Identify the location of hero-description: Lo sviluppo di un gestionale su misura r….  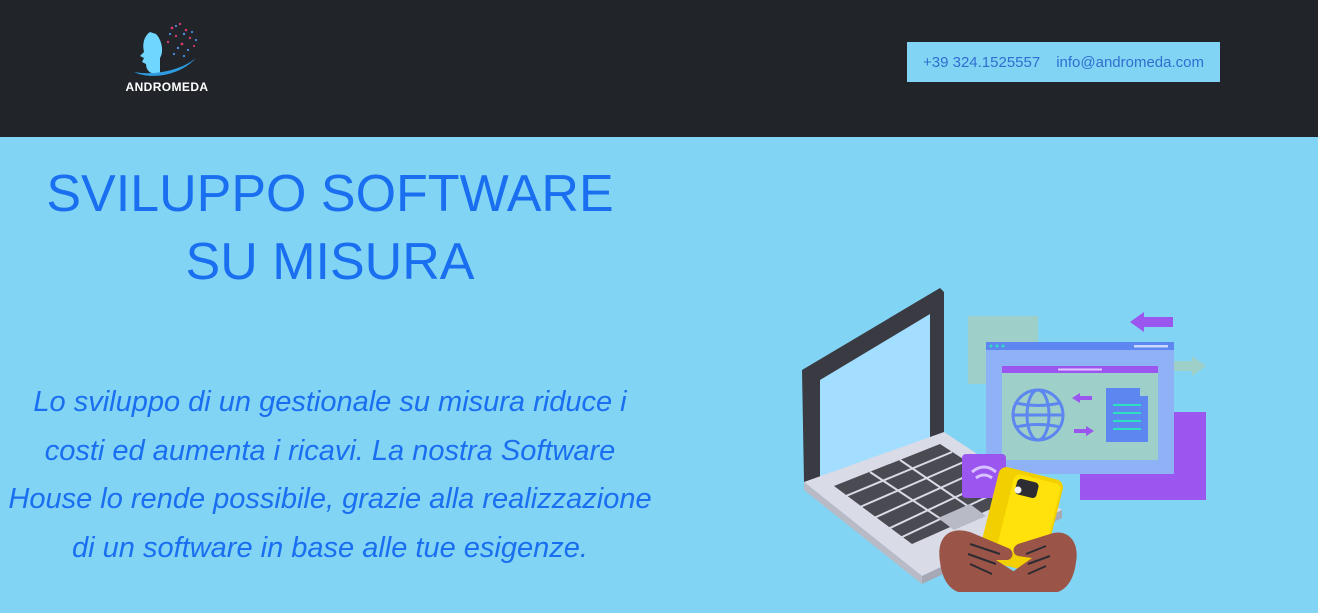
(330, 475).